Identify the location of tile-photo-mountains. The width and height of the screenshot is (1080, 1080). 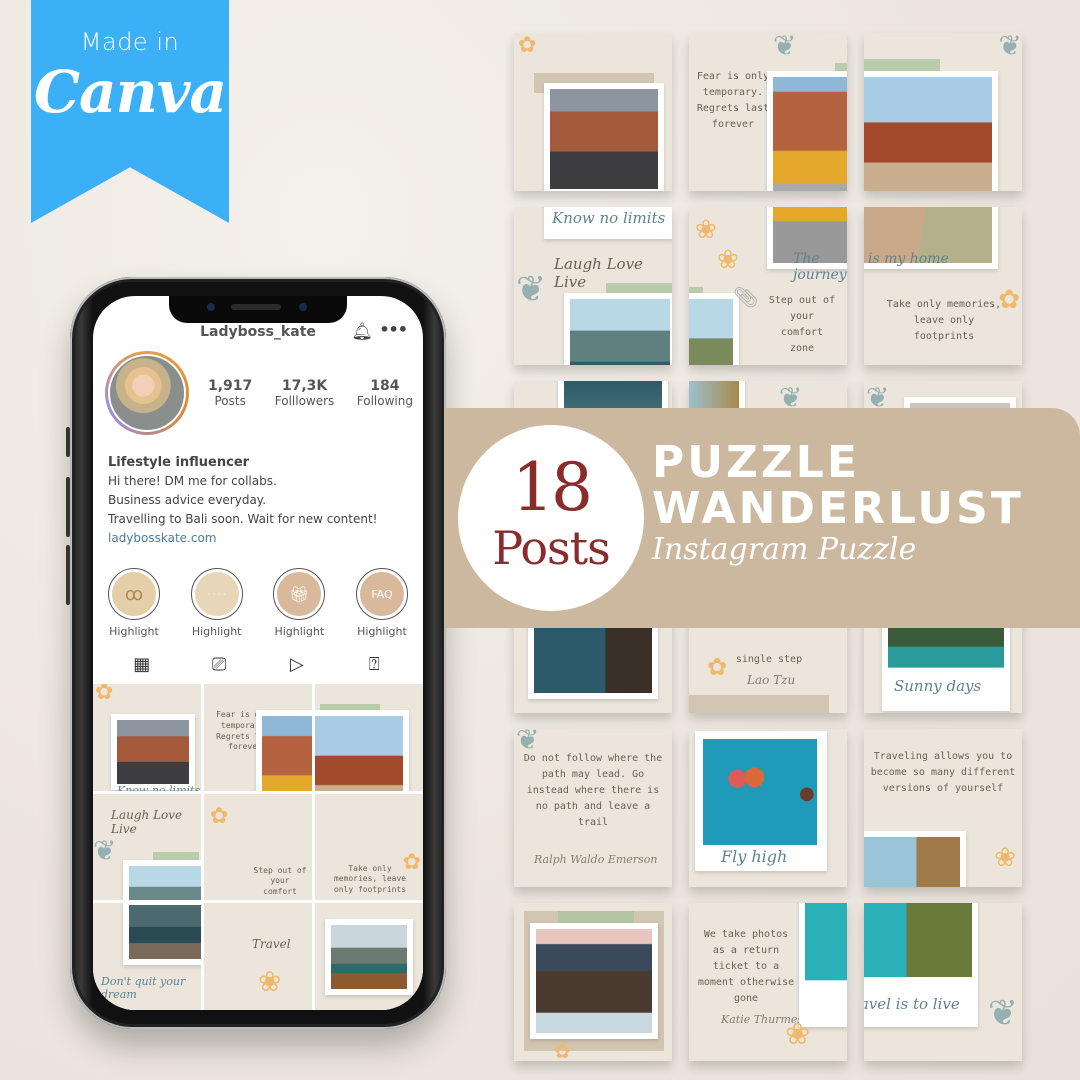
(618, 329).